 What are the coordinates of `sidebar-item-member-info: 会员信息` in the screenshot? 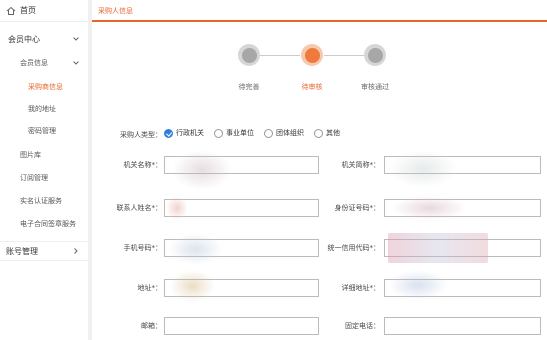 It's located at (44, 63).